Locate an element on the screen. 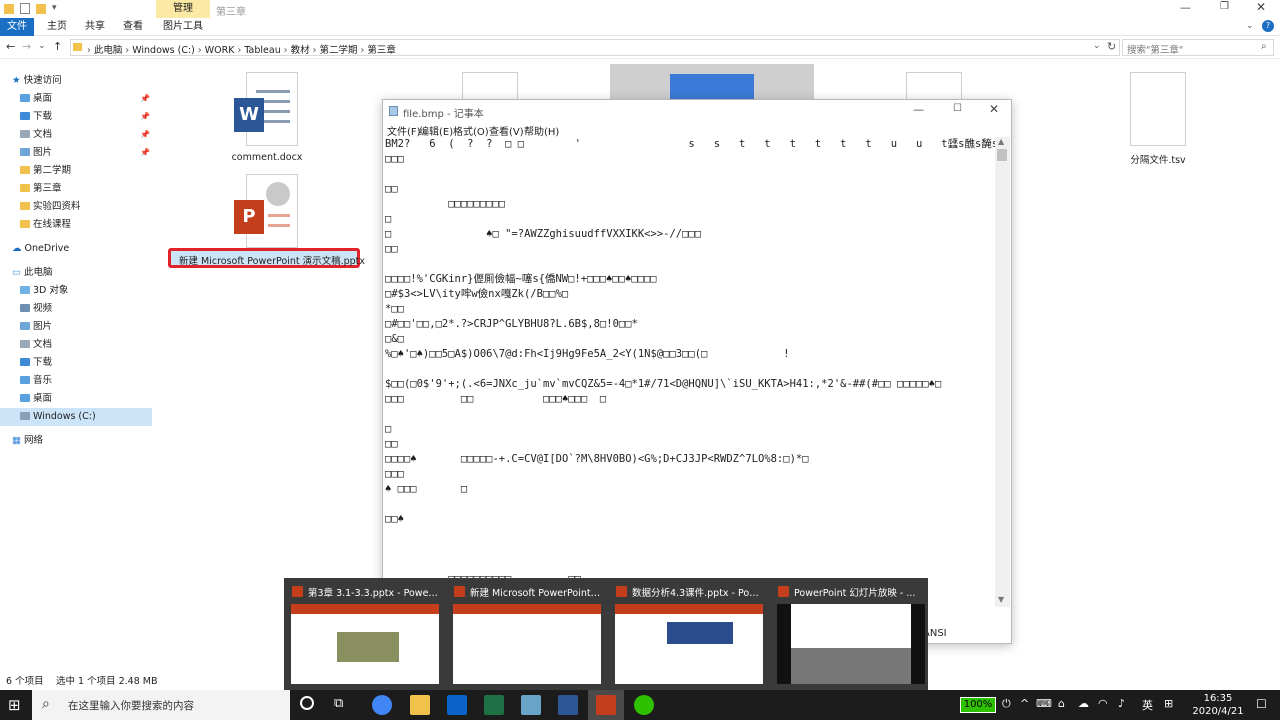 This screenshot has width=1280, height=720. nav-item-pc-documents: 文档 is located at coordinates (36, 345).